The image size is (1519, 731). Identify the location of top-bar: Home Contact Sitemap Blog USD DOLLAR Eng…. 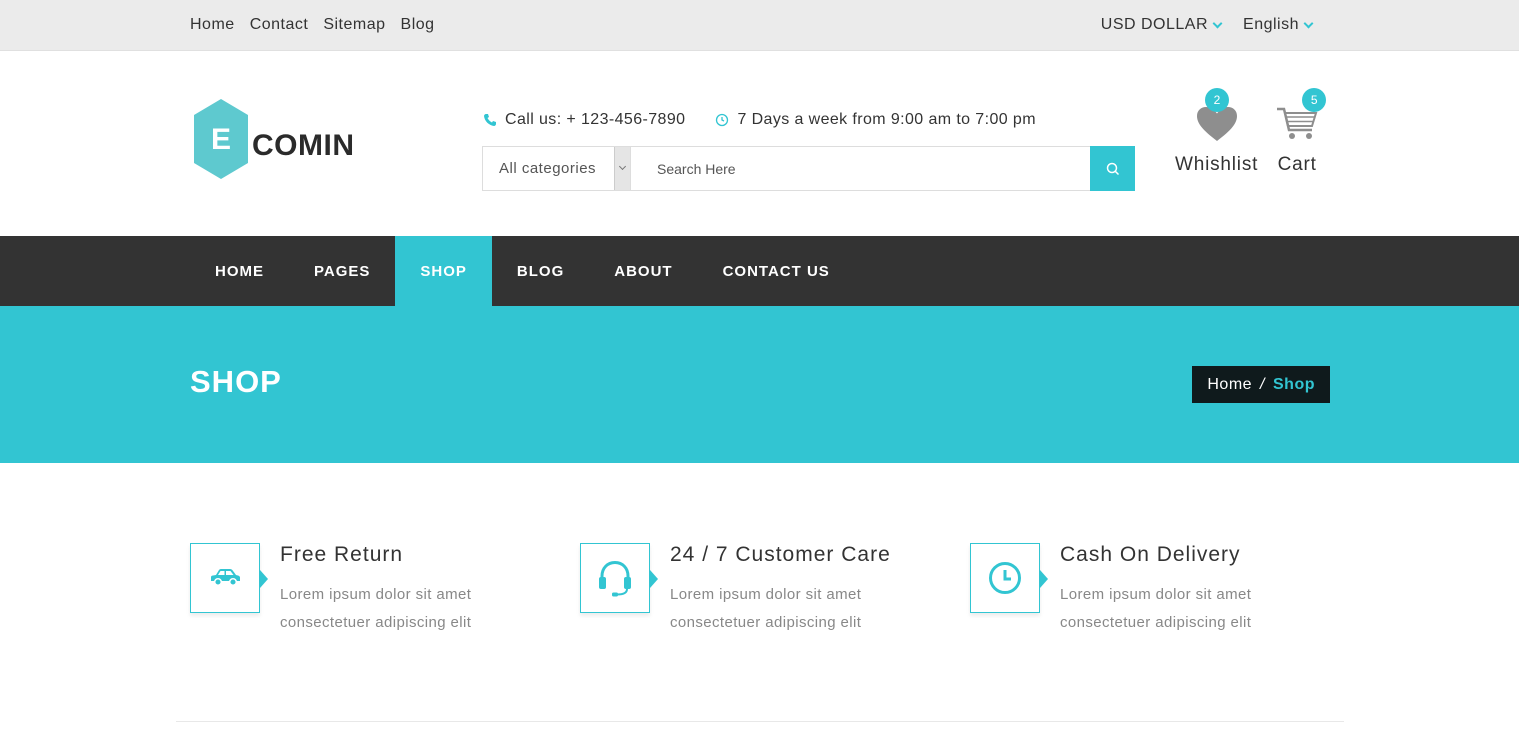
(759, 25).